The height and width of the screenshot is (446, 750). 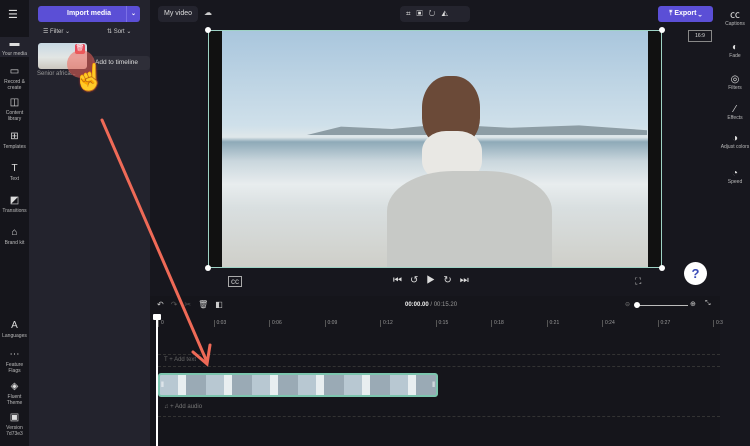 What do you see at coordinates (156, 242) in the screenshot?
I see `tutorial-arrow` at bounding box center [156, 242].